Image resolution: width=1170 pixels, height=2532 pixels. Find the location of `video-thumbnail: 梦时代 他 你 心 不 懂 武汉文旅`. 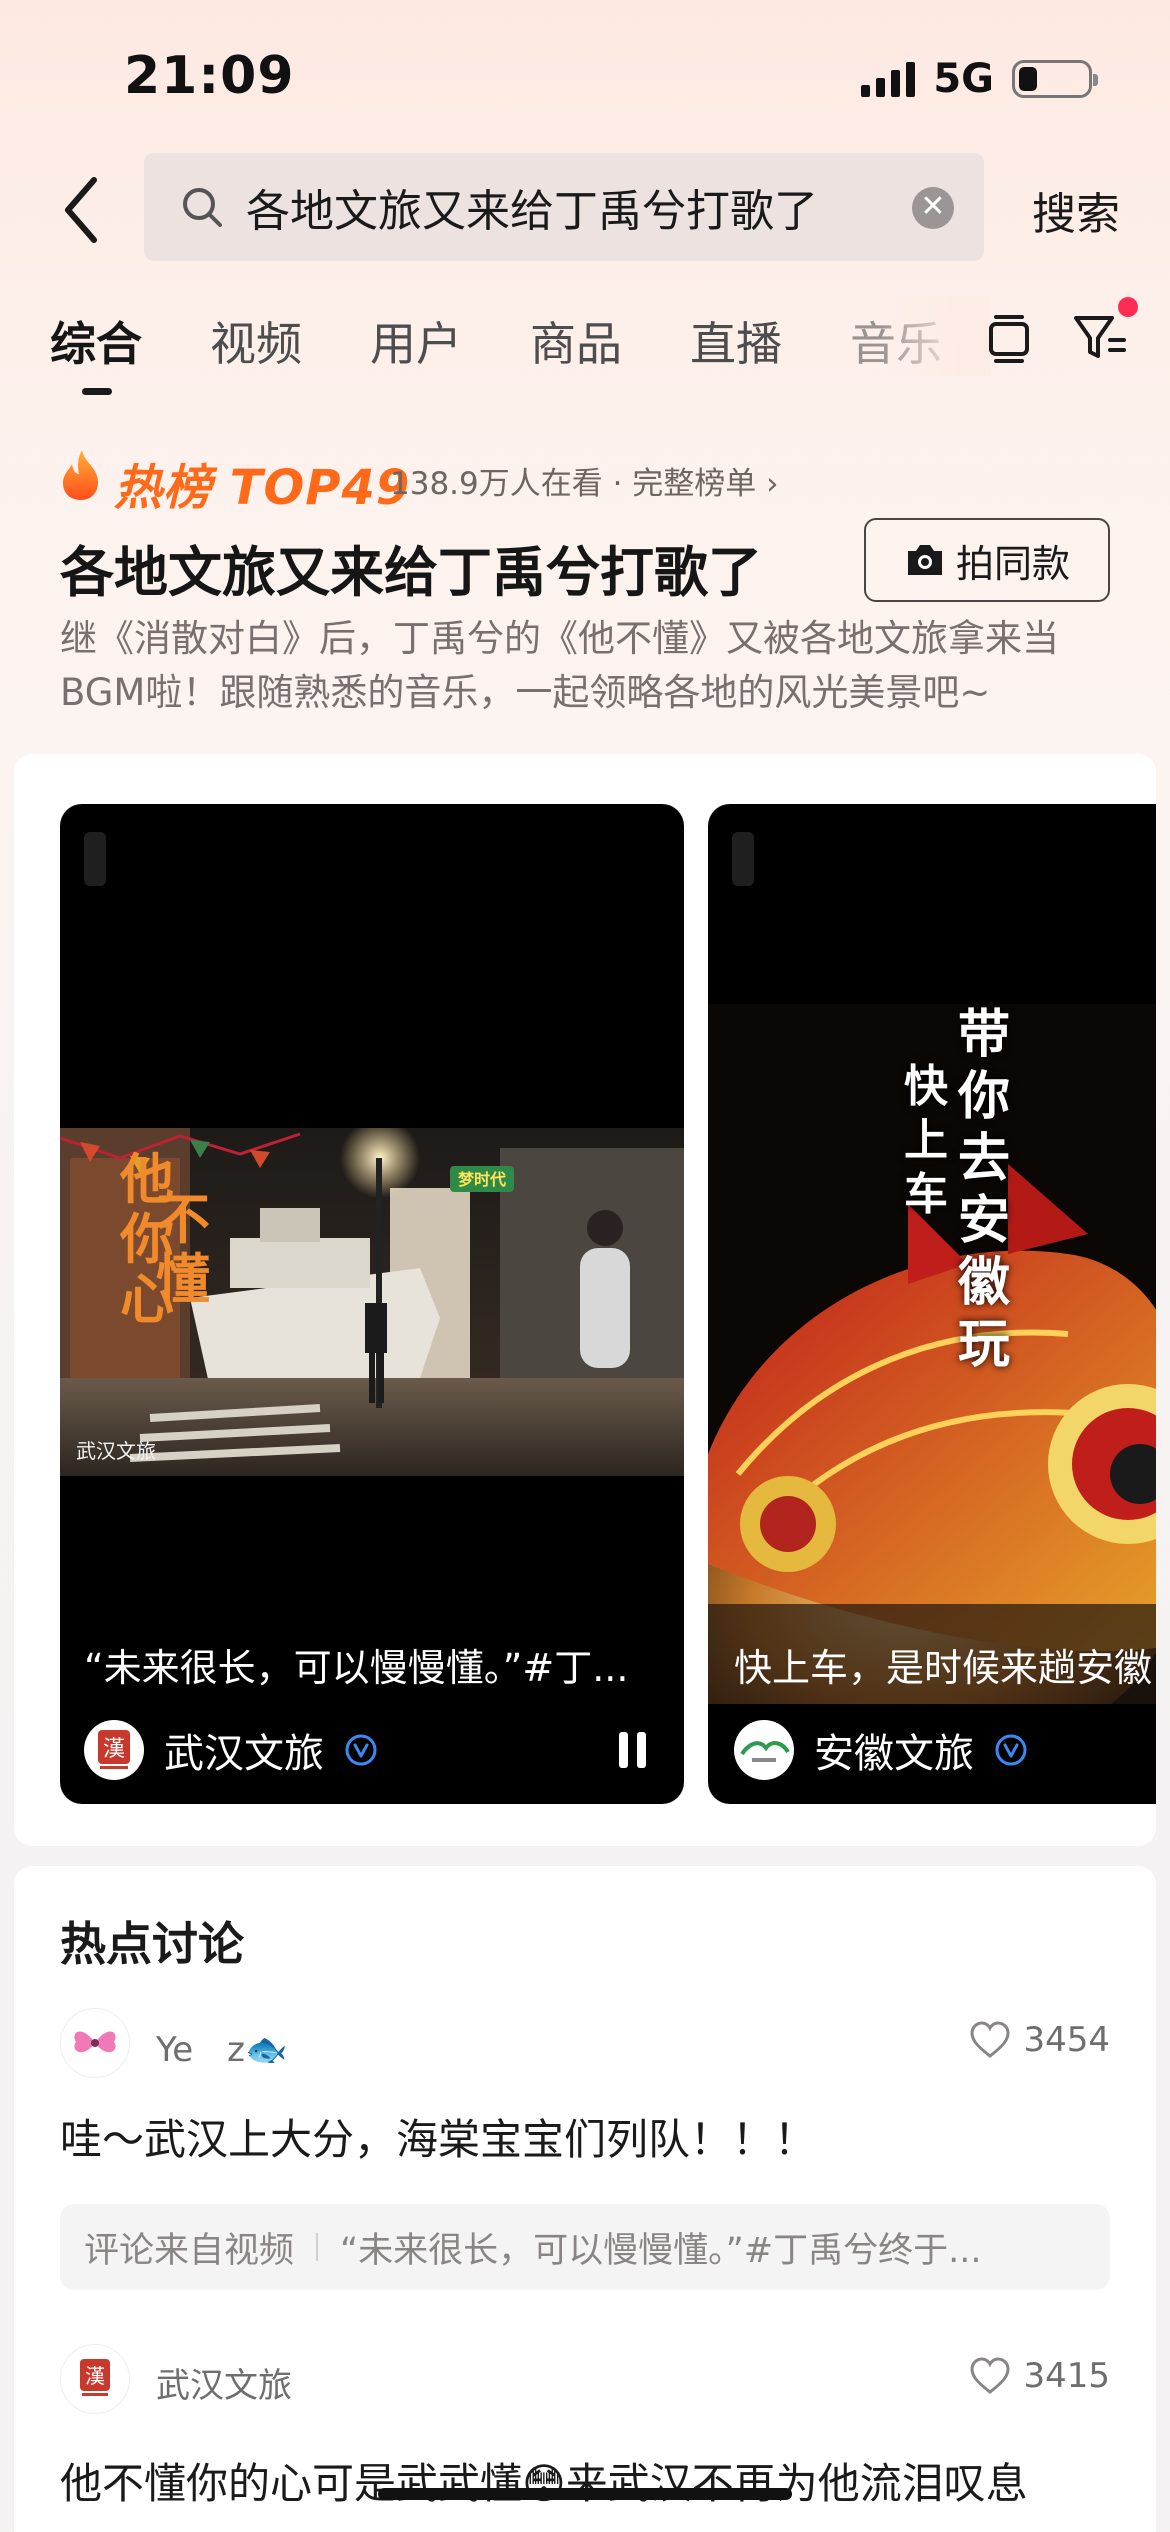

video-thumbnail: 梦时代 他 你 心 不 懂 武汉文旅 is located at coordinates (372, 1302).